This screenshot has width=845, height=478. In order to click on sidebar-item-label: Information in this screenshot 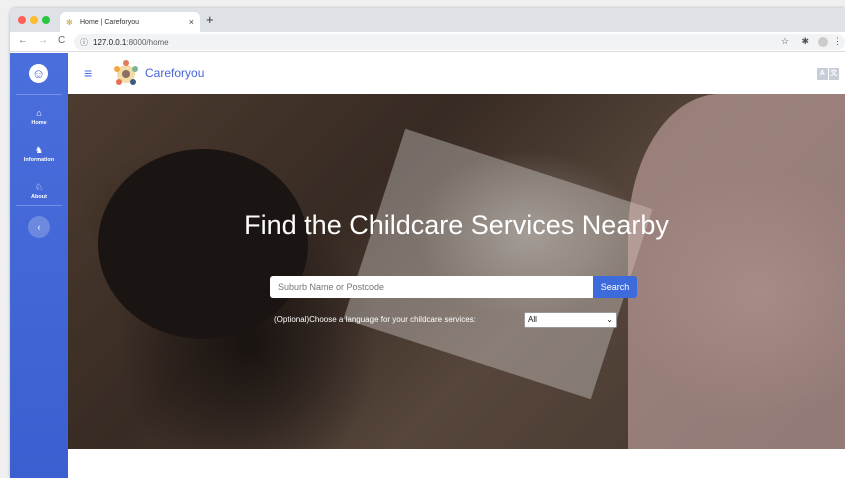, I will do `click(39, 160)`.